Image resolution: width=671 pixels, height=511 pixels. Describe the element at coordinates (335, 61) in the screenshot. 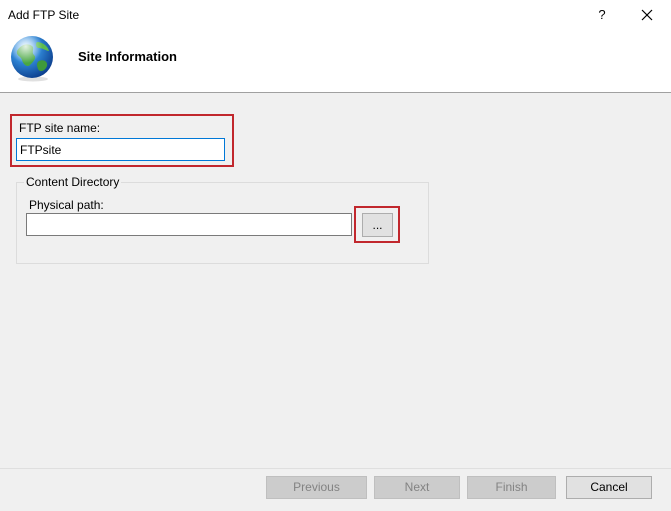

I see `wizard-header: Site Information` at that location.